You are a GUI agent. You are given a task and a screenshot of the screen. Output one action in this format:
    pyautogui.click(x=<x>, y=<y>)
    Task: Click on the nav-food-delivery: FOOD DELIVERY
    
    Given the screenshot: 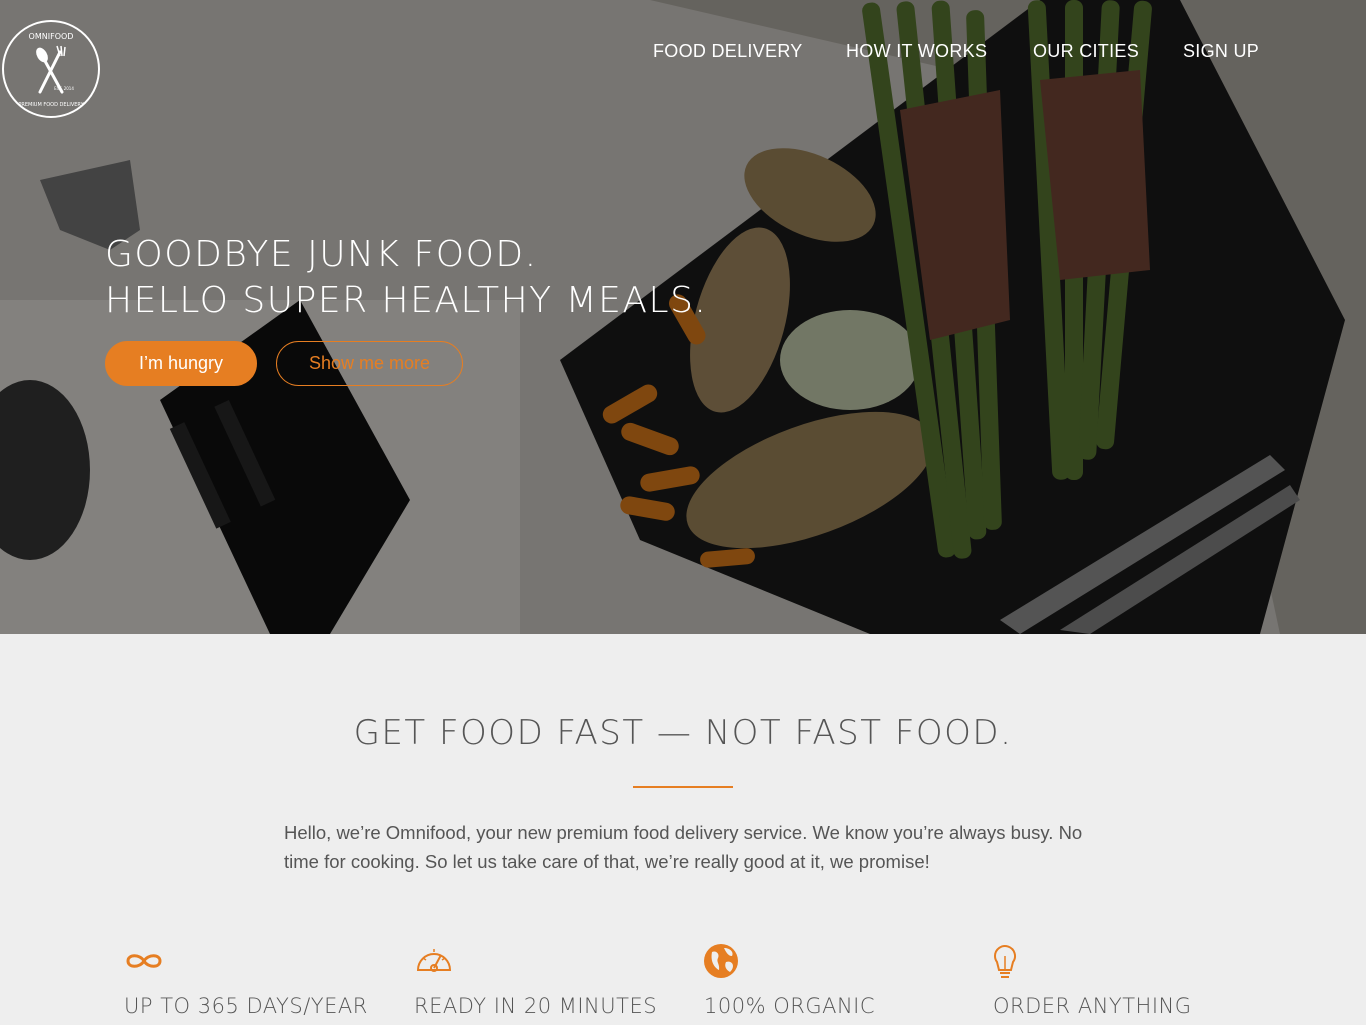 What is the action you would take?
    pyautogui.click(x=728, y=51)
    